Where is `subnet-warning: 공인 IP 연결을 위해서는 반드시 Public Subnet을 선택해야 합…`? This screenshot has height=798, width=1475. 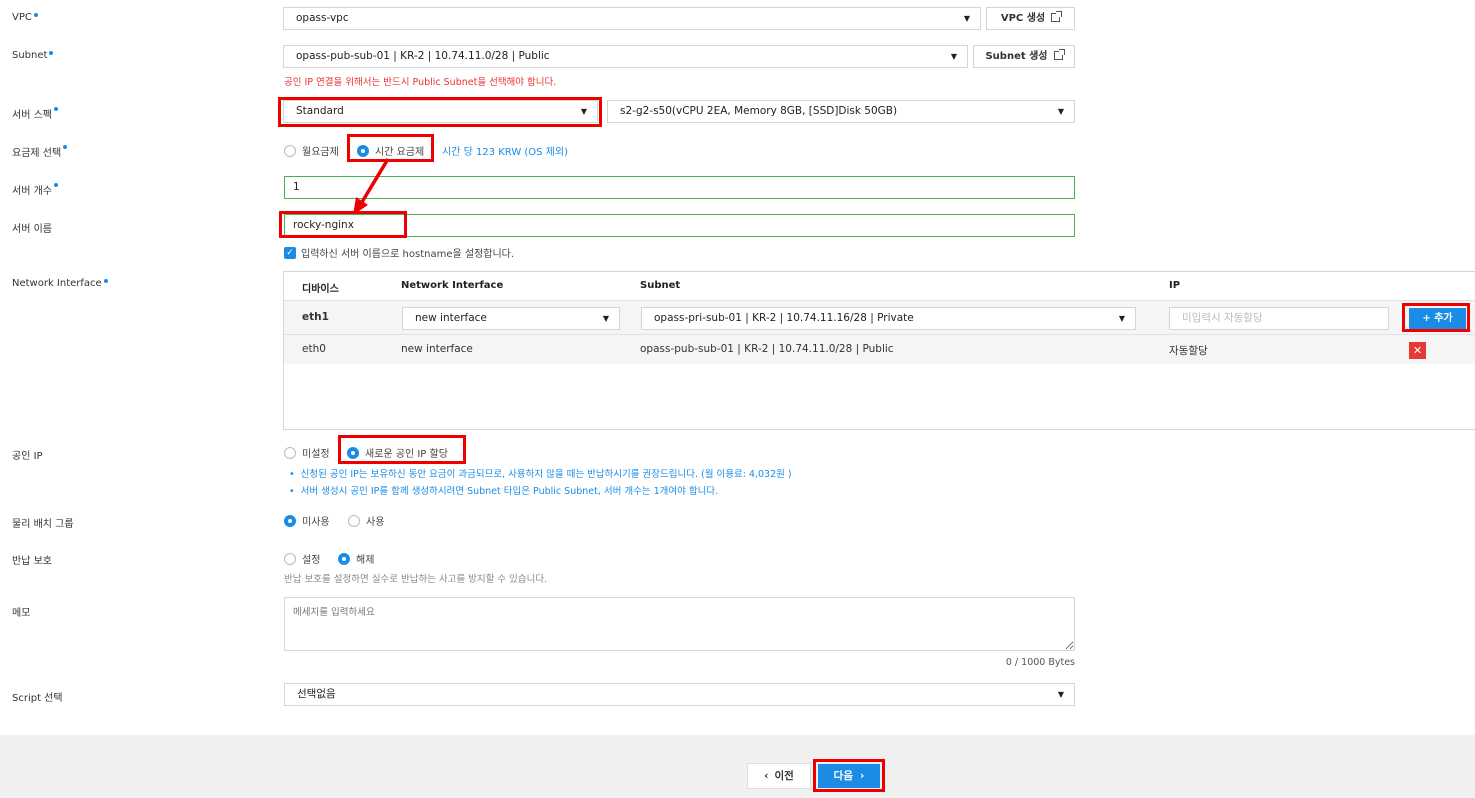
subnet-warning: 공인 IP 연결을 위해서는 반드시 Public Subnet을 선택해야 합… is located at coordinates (420, 82).